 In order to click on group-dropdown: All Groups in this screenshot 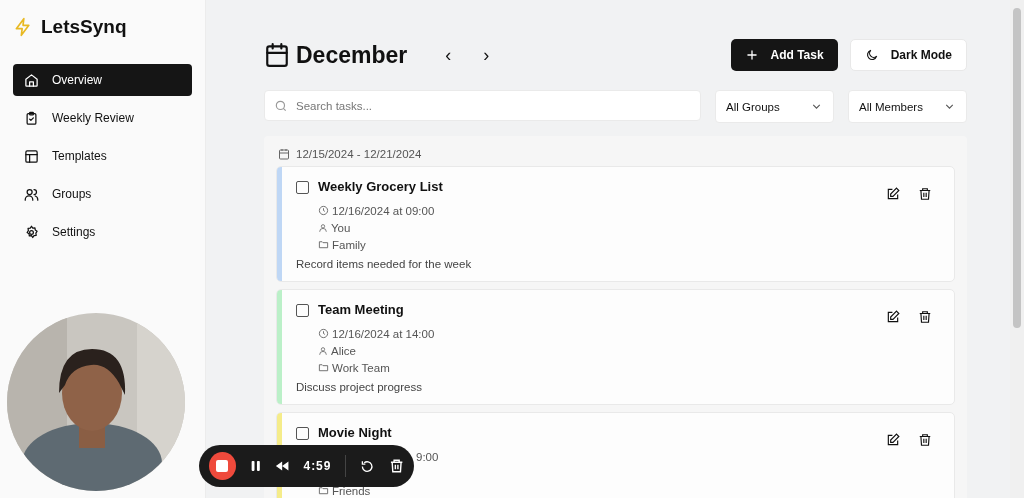, I will do `click(774, 106)`.